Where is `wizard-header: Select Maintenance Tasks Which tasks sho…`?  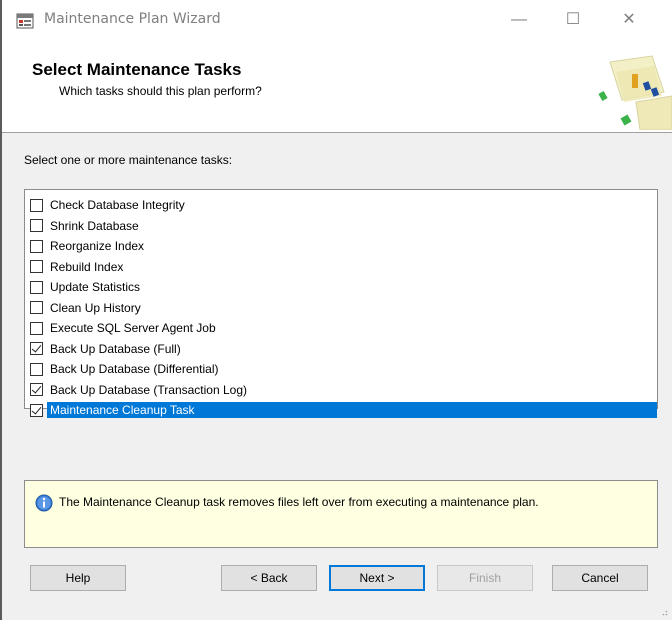 wizard-header: Select Maintenance Tasks Which tasks sho… is located at coordinates (337, 86).